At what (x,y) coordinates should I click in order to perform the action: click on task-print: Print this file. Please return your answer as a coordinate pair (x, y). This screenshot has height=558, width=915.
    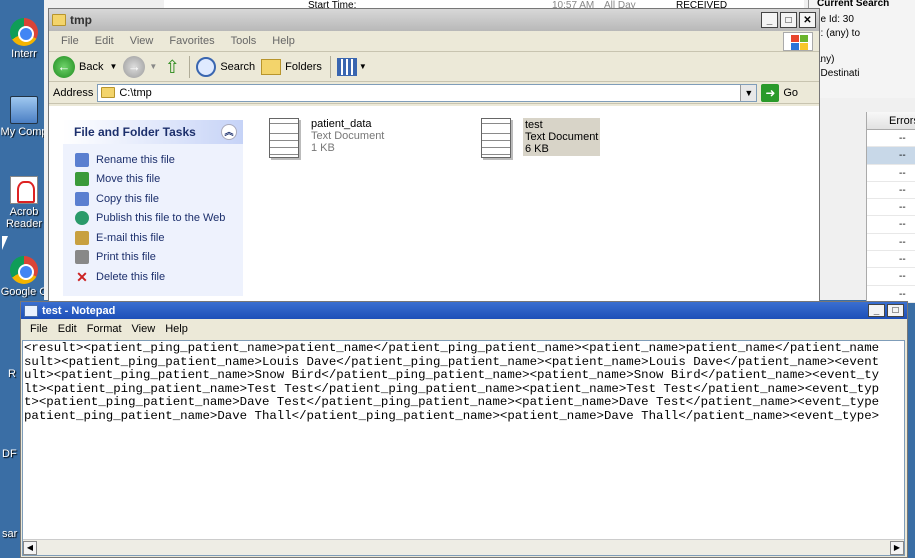
    Looking at the image, I should click on (153, 258).